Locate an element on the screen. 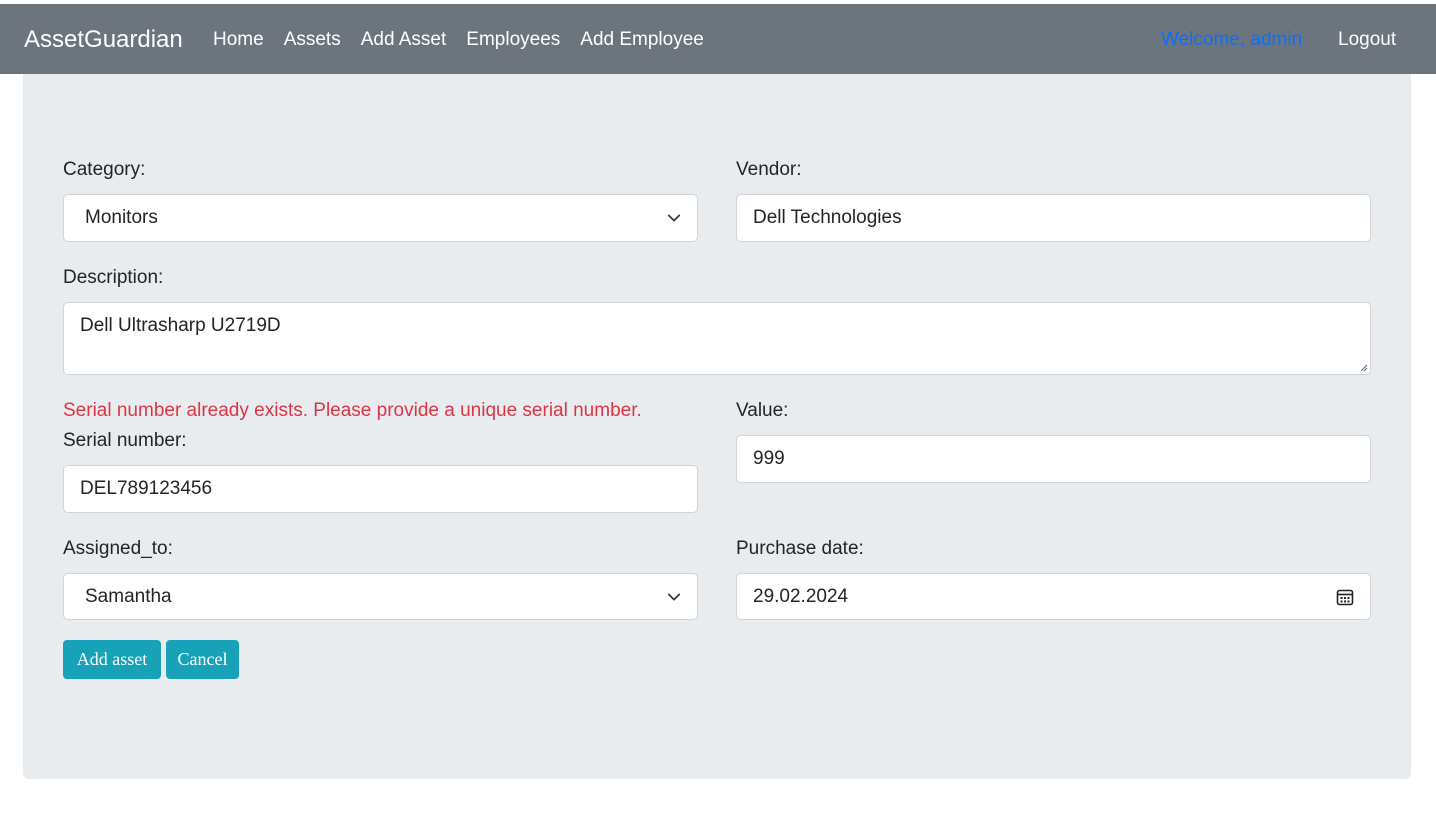 Image resolution: width=1436 pixels, height=815 pixels. description-value: Dell Ultrasharp U2719D is located at coordinates (180, 325).